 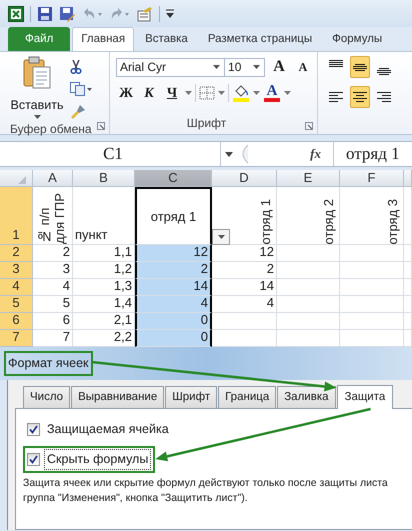 What do you see at coordinates (365, 396) in the screenshot?
I see `dialog-tab: Защита` at bounding box center [365, 396].